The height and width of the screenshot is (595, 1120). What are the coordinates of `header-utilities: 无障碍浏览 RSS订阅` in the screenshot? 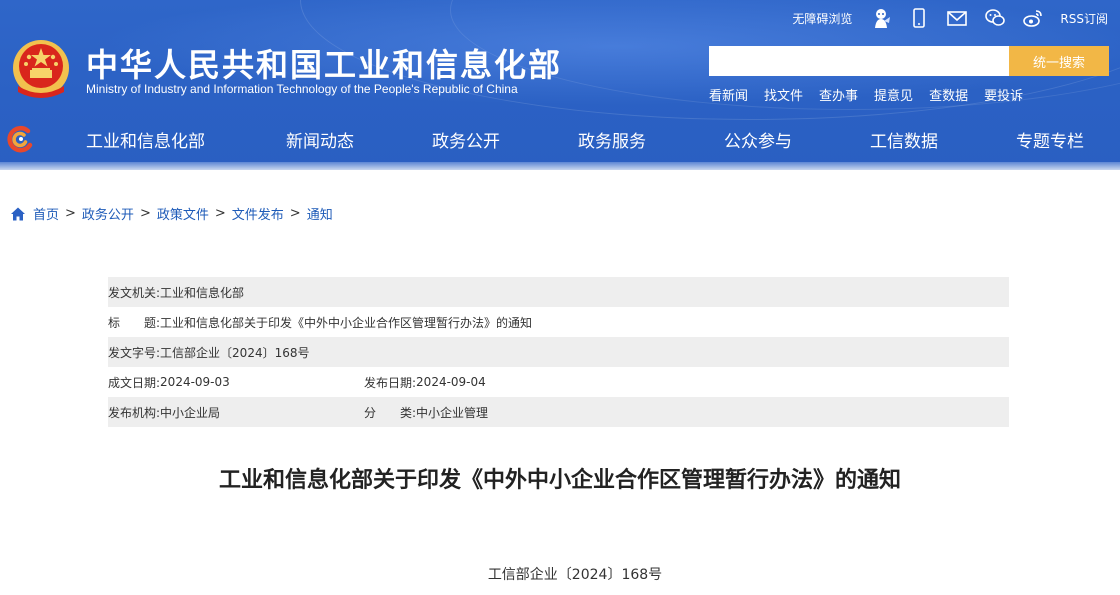 It's located at (950, 18).